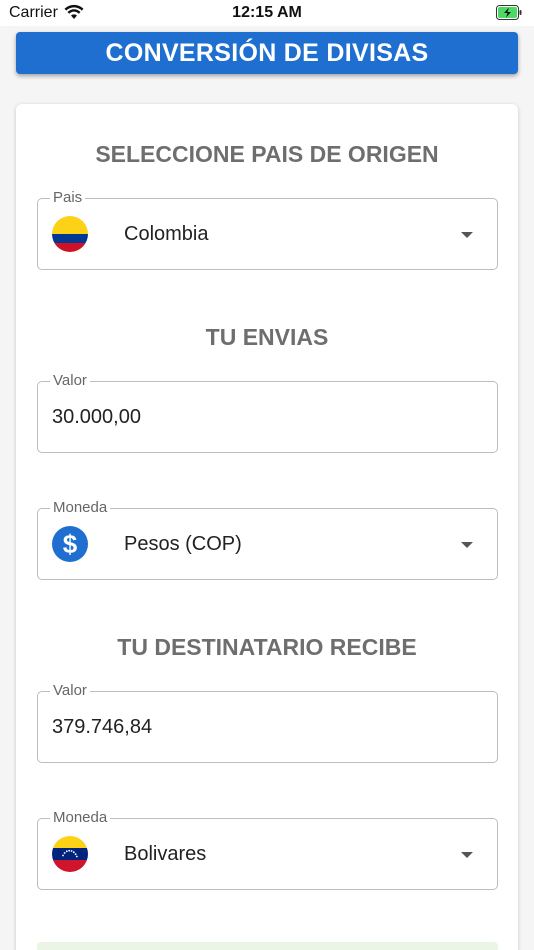 This screenshot has height=950, width=534. I want to click on receive-currency-value: Bolivares, so click(165, 854).